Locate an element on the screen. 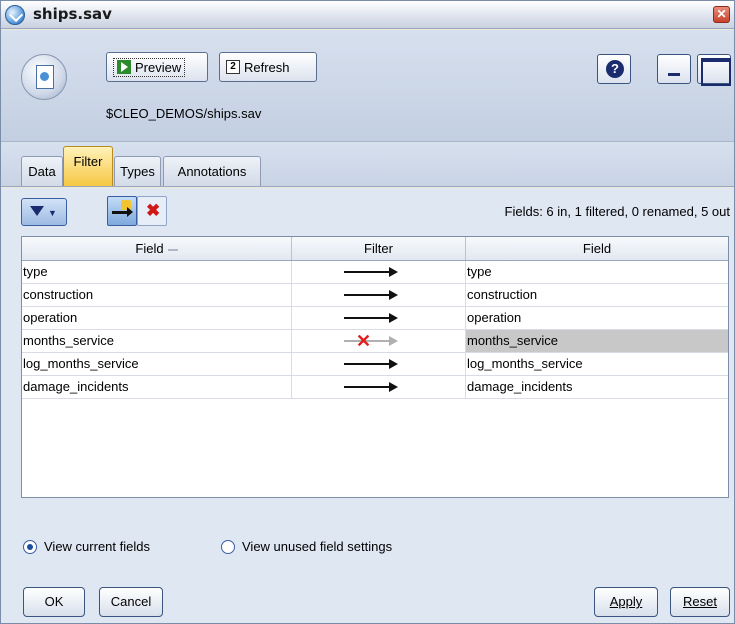 This screenshot has height=624, width=735. arrow-icon is located at coordinates (122, 212).